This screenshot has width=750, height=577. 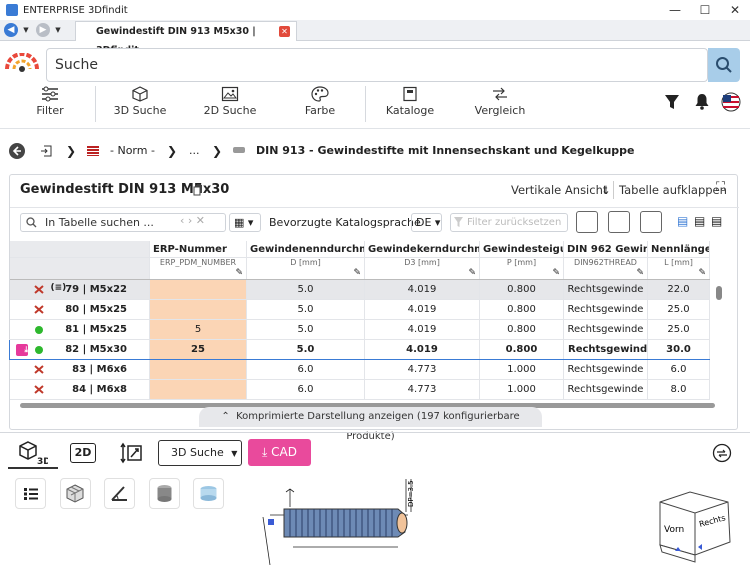 I want to click on cell-erp: 25, so click(x=198, y=349).